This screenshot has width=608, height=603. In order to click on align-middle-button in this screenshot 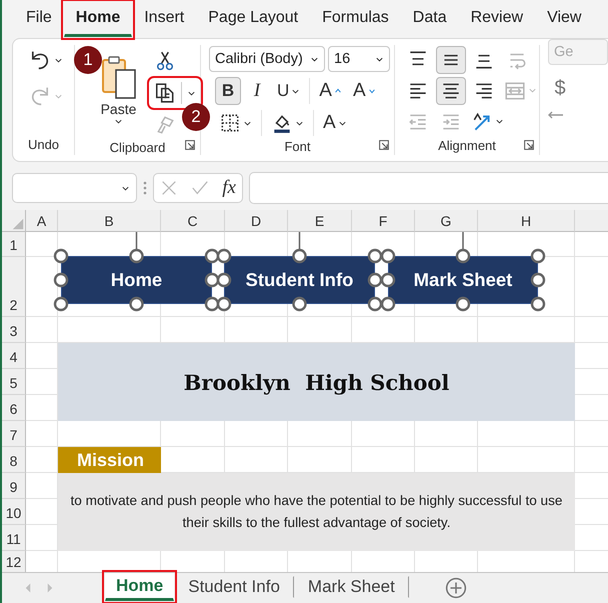, I will do `click(451, 60)`.